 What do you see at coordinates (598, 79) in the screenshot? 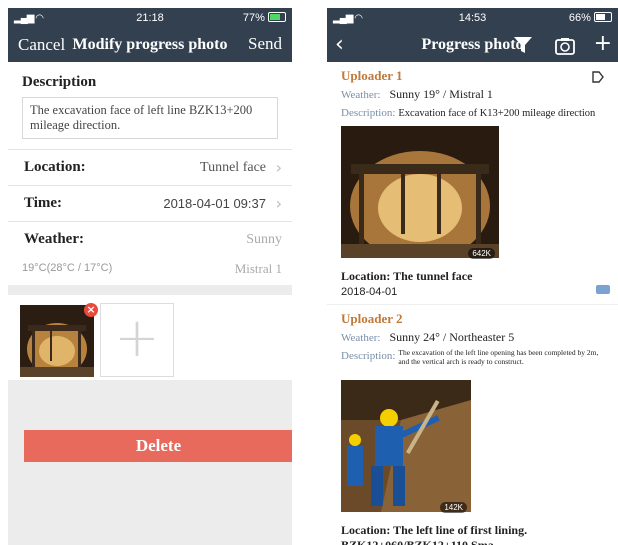
I see `edit-icon` at bounding box center [598, 79].